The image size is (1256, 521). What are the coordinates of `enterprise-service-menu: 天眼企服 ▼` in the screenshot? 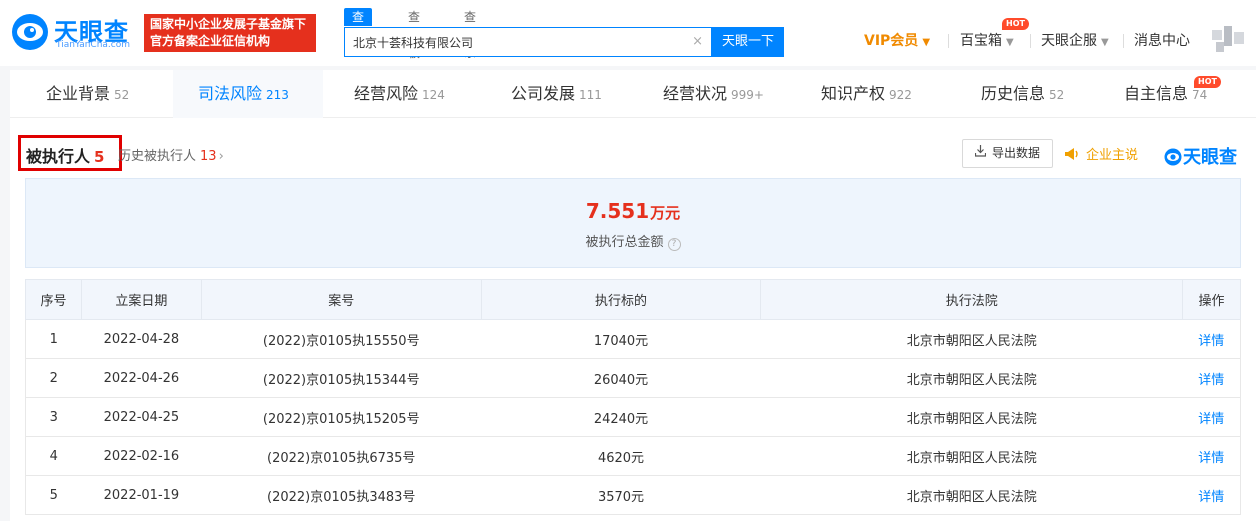 It's located at (1075, 41).